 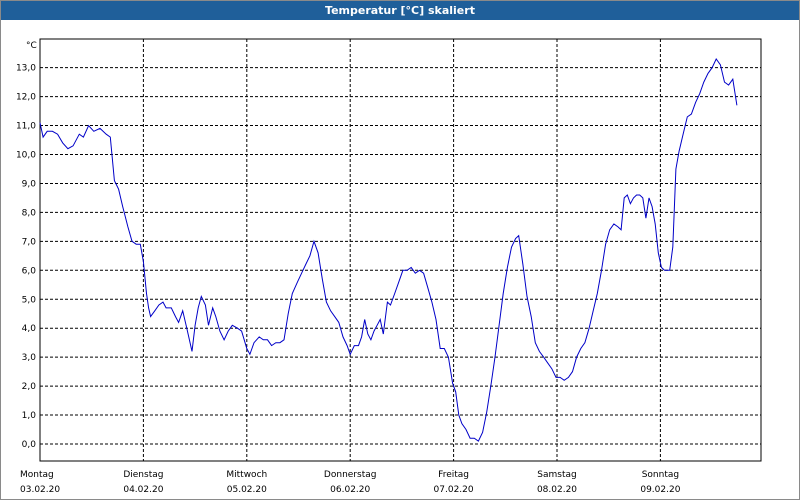 I want to click on y-tick-label: 1,0, so click(x=29, y=416).